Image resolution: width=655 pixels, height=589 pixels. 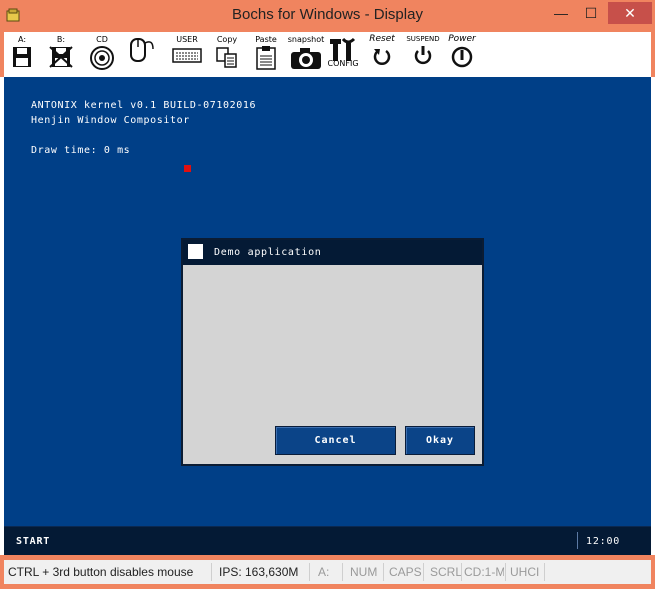 What do you see at coordinates (22, 39) in the screenshot?
I see `floppy-a-label: A:` at bounding box center [22, 39].